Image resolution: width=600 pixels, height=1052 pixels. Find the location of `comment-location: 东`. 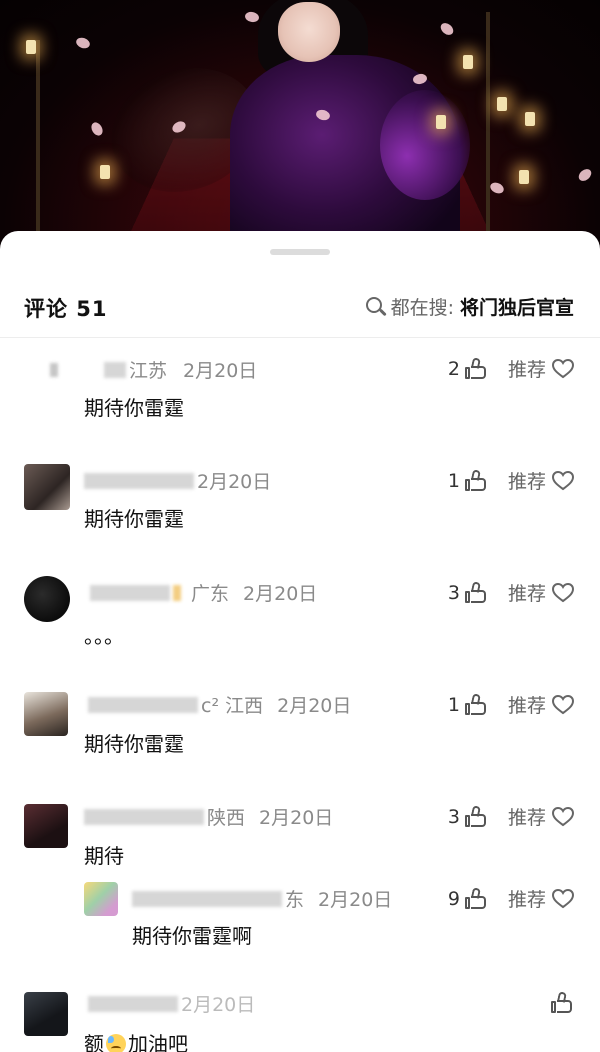

comment-location: 东 is located at coordinates (295, 900).